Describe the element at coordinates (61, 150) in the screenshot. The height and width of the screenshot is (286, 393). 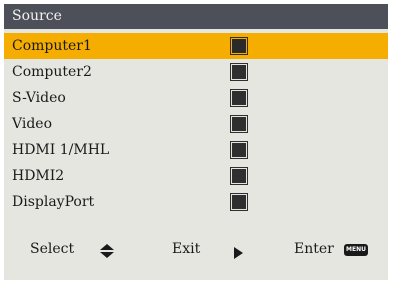
I see `source-item-label: HDMI 1/MHL` at that location.